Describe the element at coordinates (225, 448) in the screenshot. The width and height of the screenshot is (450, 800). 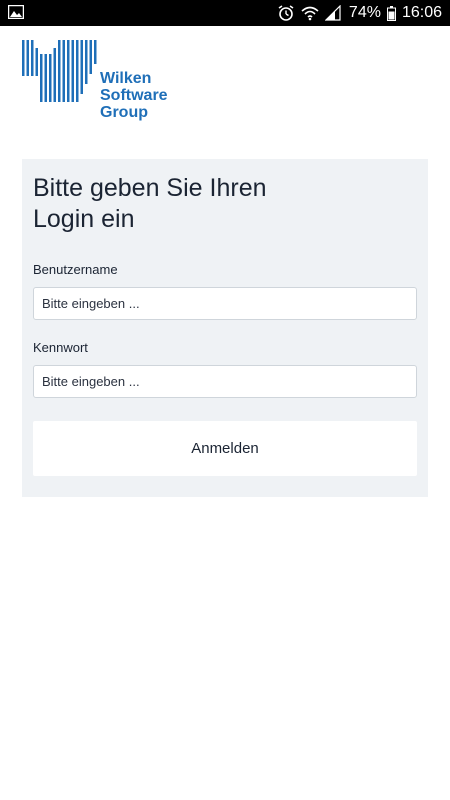
I see `login-button: Anmelden` at that location.